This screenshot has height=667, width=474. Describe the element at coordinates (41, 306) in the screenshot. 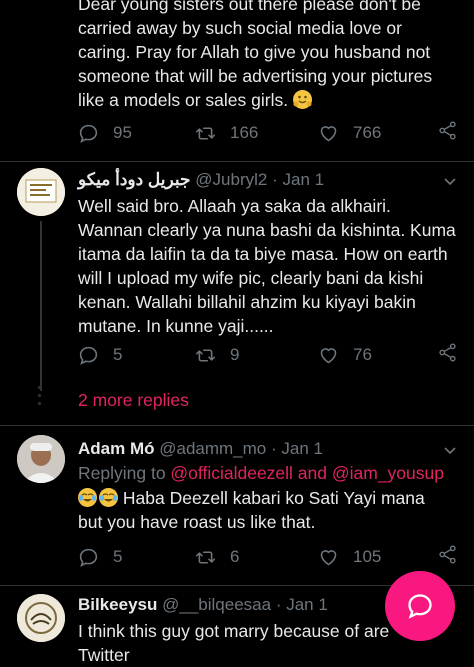

I see `thread-line` at that location.